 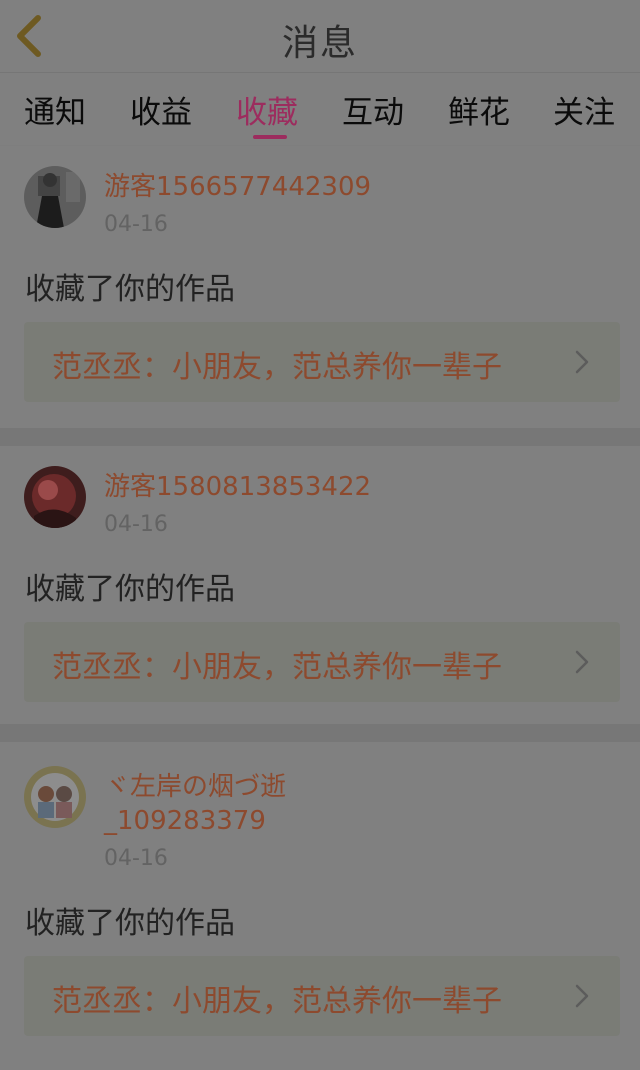 I want to click on header-bar: 消息, so click(x=320, y=36).